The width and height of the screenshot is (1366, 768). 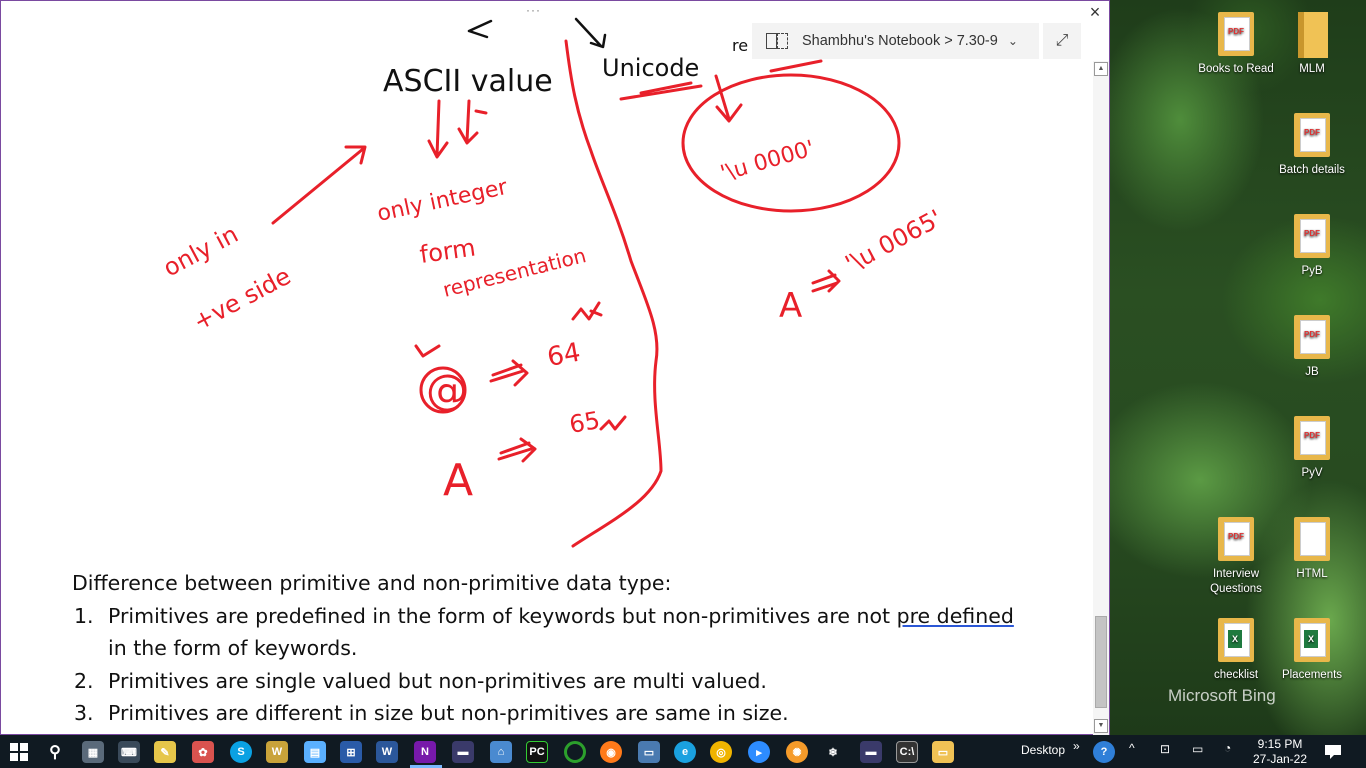 What do you see at coordinates (721, 752) in the screenshot?
I see `chrome-icon: ◎` at bounding box center [721, 752].